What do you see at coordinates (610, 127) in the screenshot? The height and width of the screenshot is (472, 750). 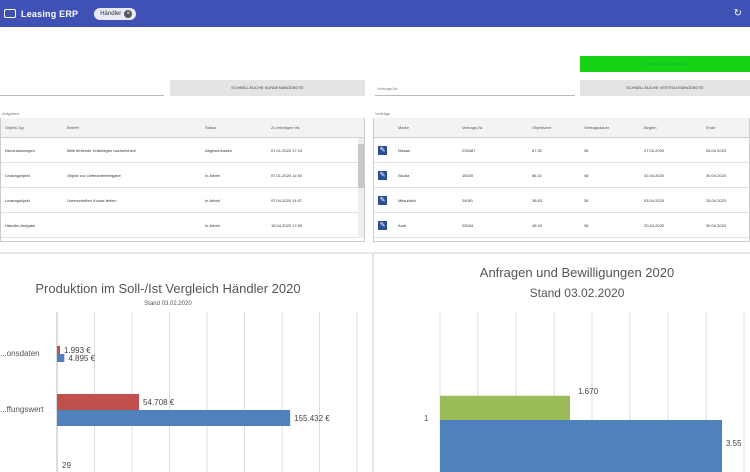 I see `column-header: Vertragsdauer` at bounding box center [610, 127].